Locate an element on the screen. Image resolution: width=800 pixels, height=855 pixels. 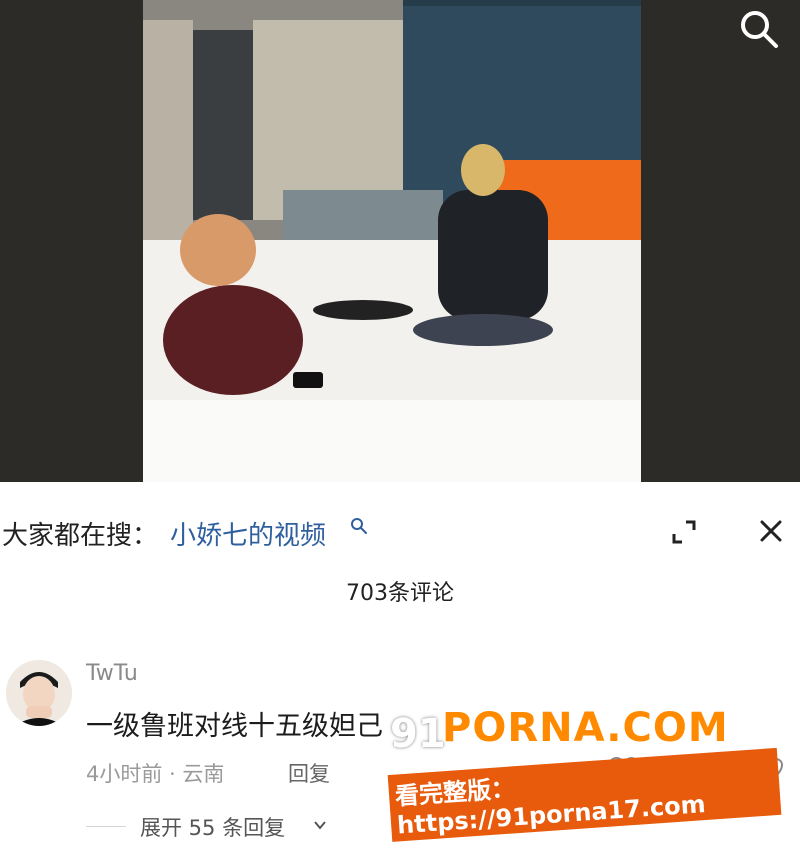
chevron-down-icon is located at coordinates (320, 825).